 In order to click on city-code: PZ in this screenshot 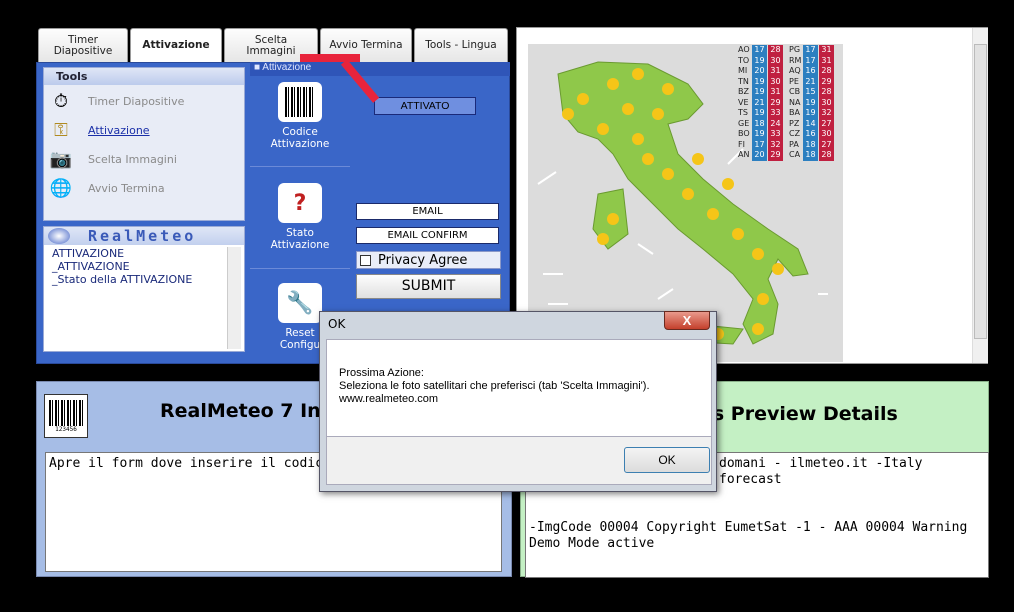, I will do `click(794, 123)`.